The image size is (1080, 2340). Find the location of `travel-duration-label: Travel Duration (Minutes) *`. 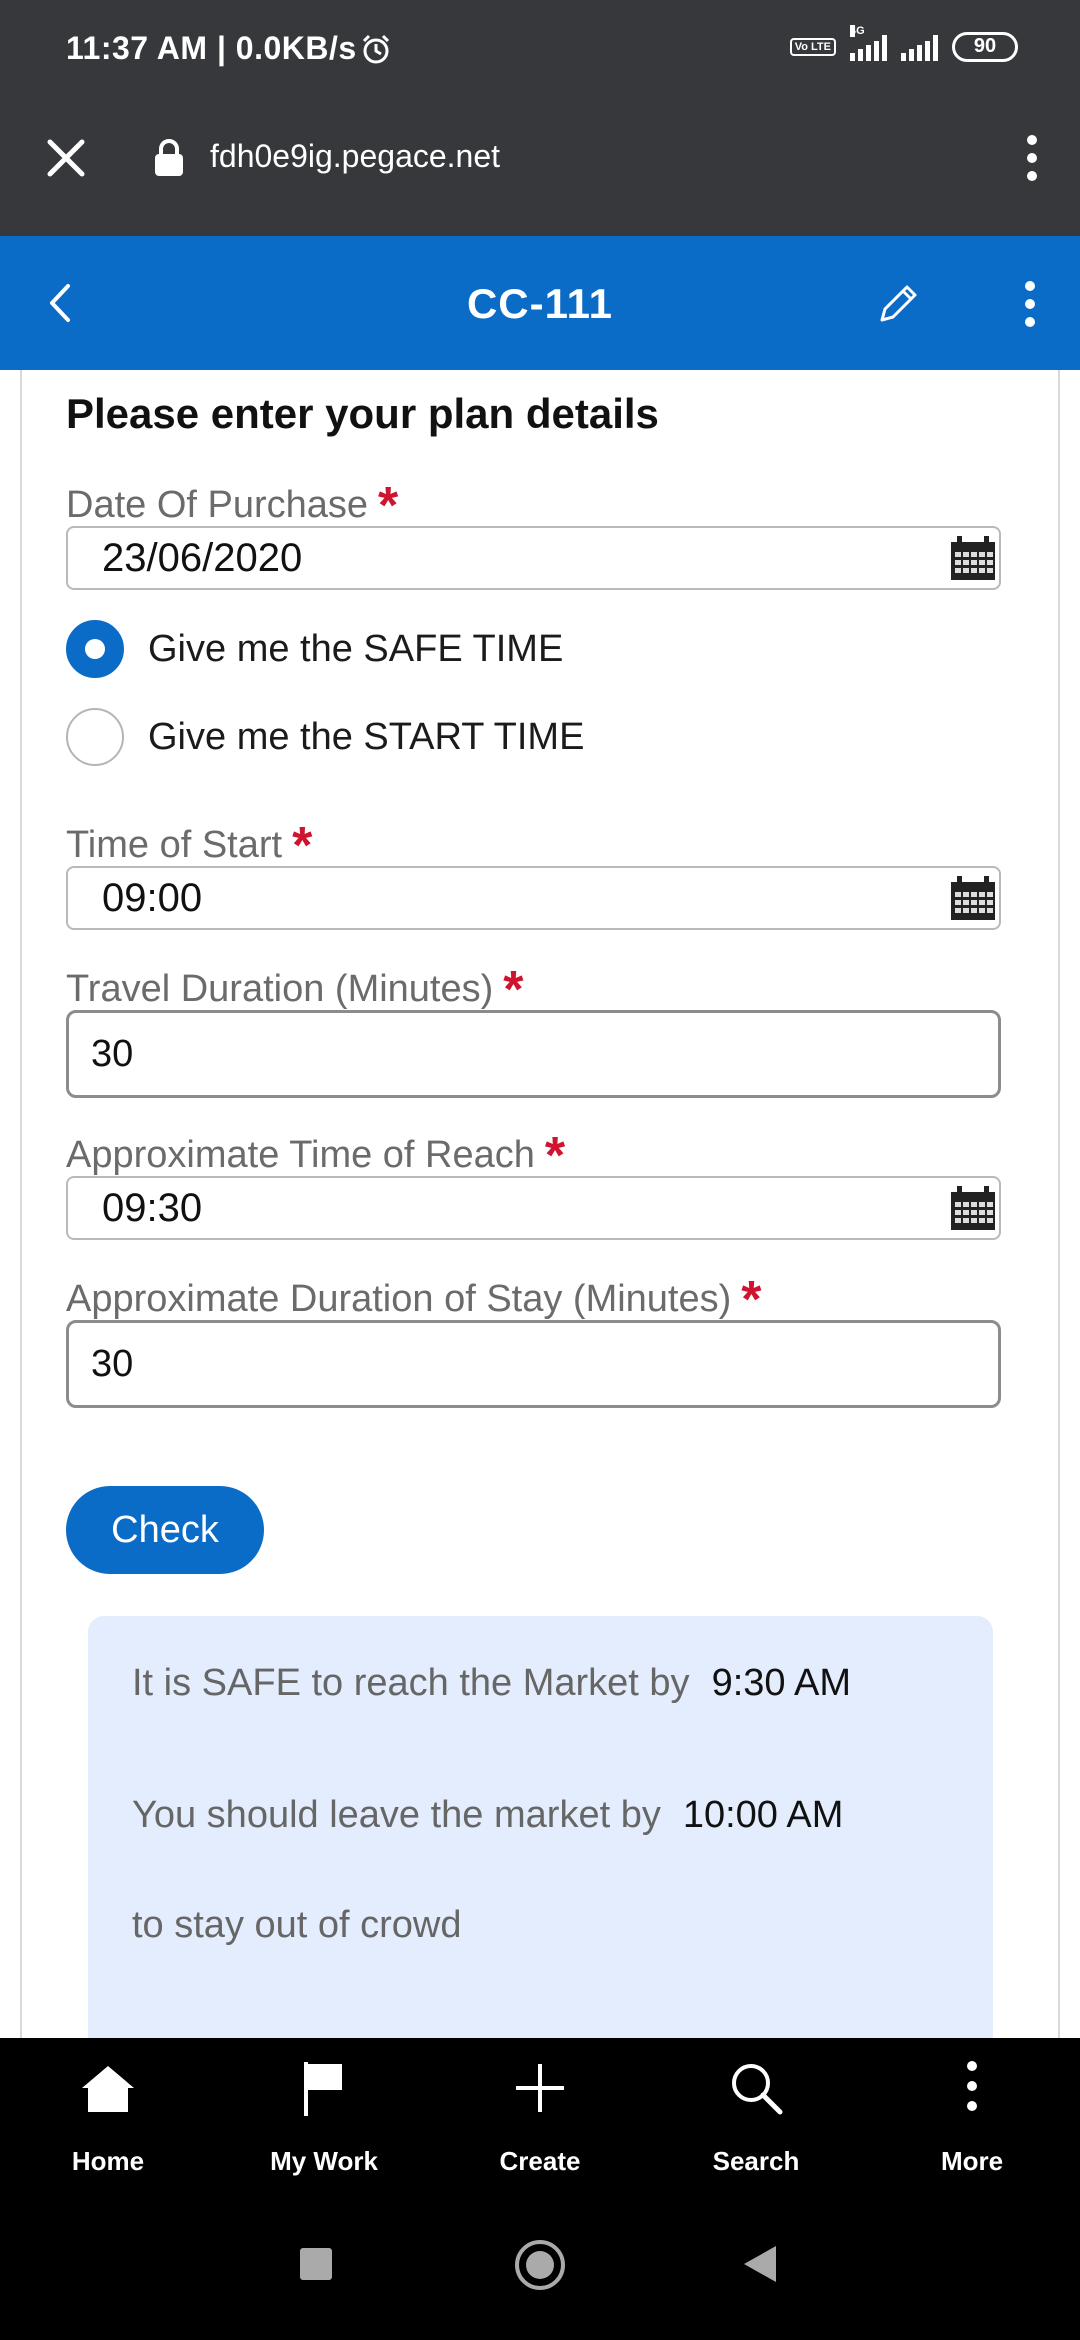

travel-duration-label: Travel Duration (Minutes) * is located at coordinates (295, 990).